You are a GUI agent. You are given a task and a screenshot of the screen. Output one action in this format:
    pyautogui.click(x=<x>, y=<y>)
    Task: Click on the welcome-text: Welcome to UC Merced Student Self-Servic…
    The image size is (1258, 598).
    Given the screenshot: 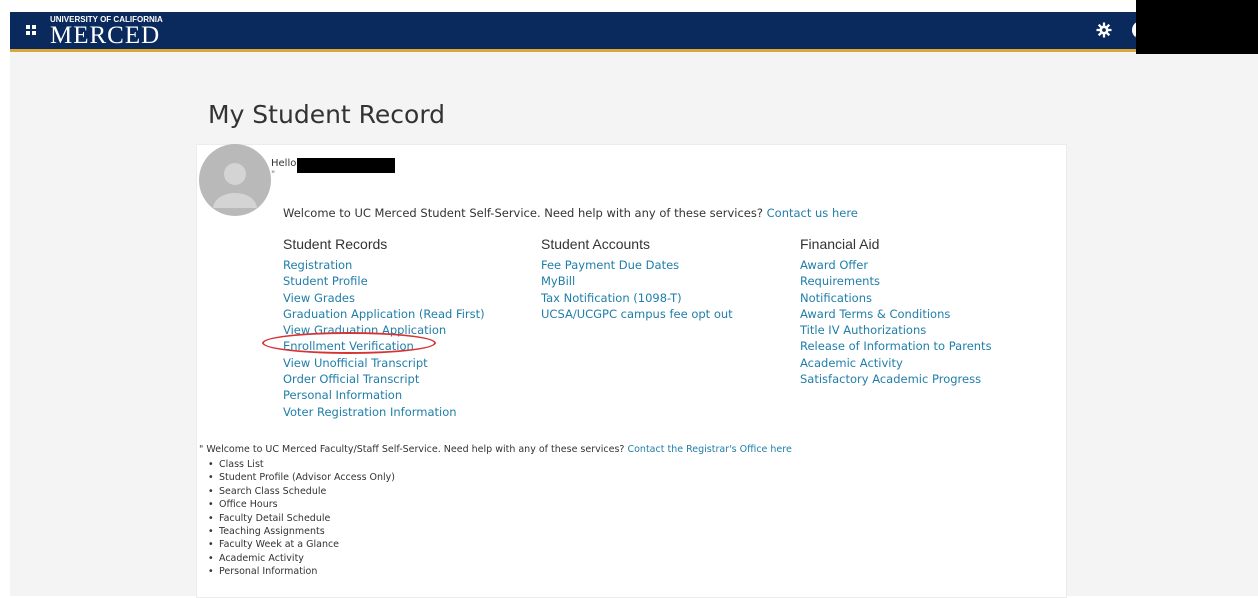 What is the action you would take?
    pyautogui.click(x=523, y=213)
    